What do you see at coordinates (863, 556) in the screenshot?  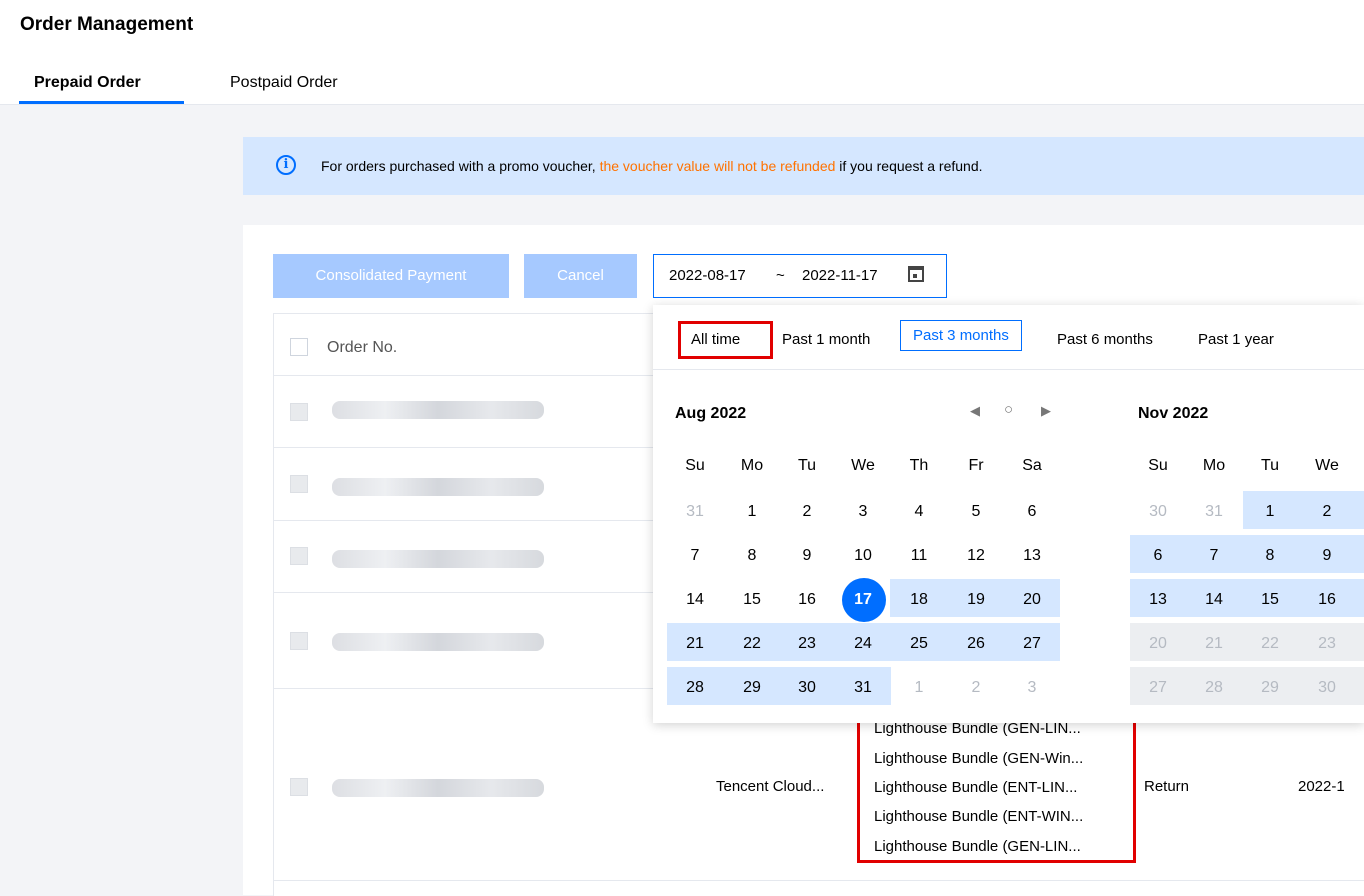 I see `calendar-day: 10` at bounding box center [863, 556].